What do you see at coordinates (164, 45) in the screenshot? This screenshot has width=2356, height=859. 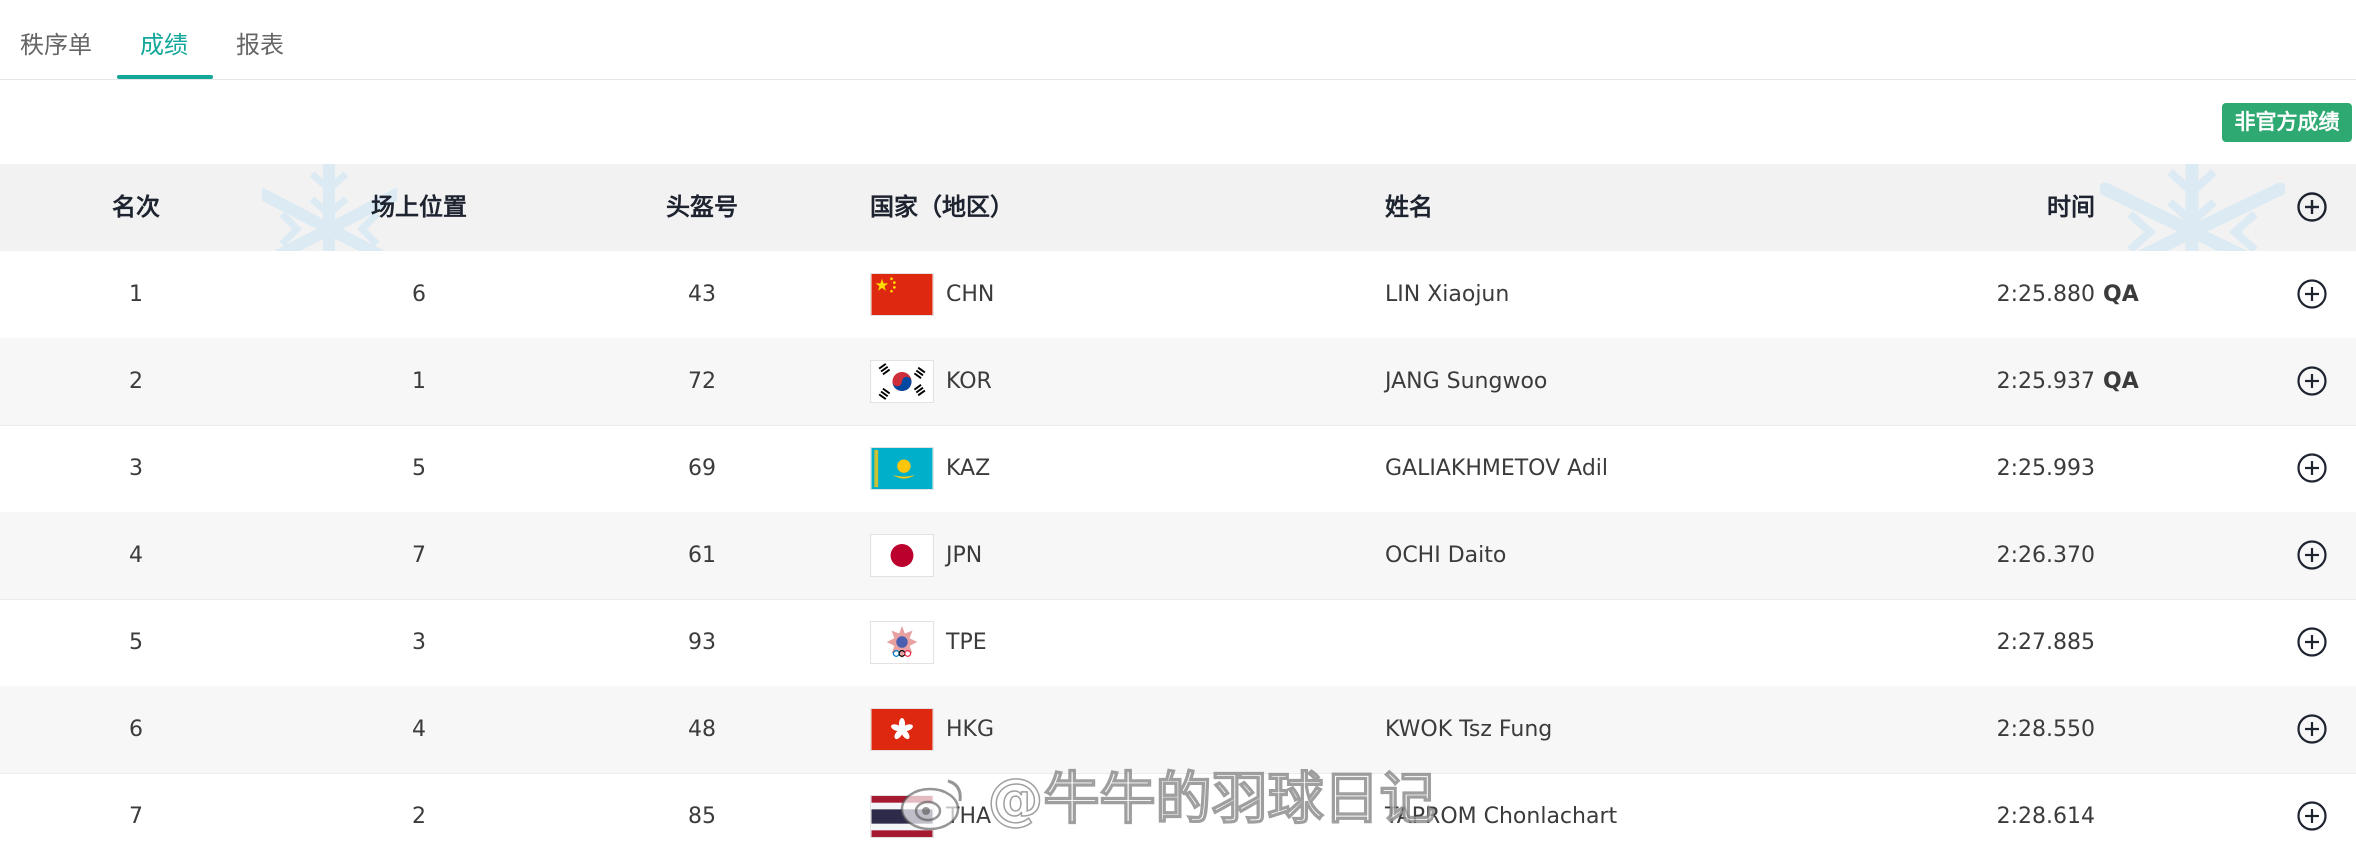 I see `tab-results: 成绩` at bounding box center [164, 45].